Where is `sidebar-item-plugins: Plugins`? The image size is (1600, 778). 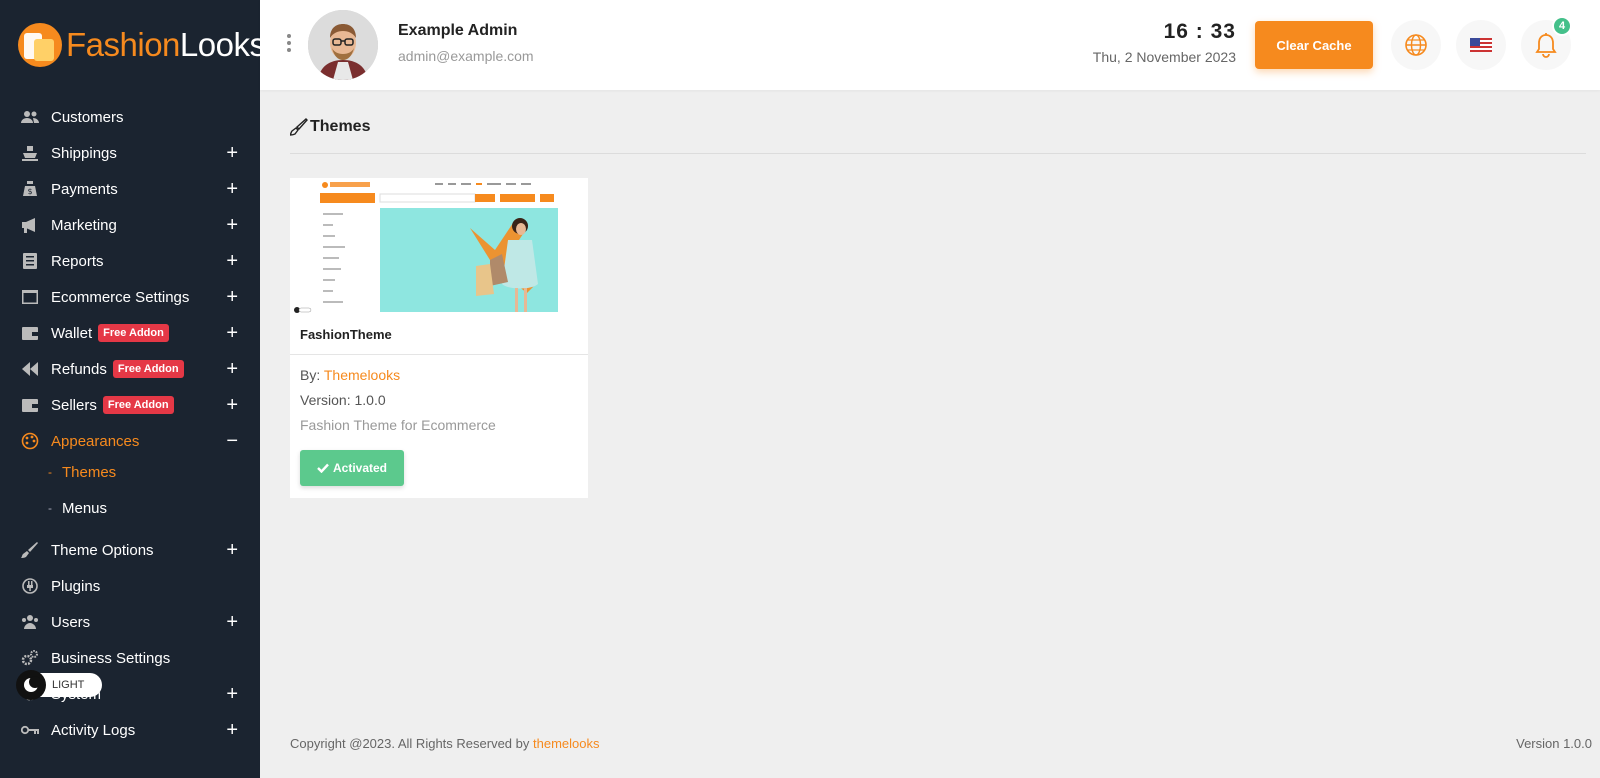
sidebar-item-plugins: Plugins is located at coordinates (130, 586).